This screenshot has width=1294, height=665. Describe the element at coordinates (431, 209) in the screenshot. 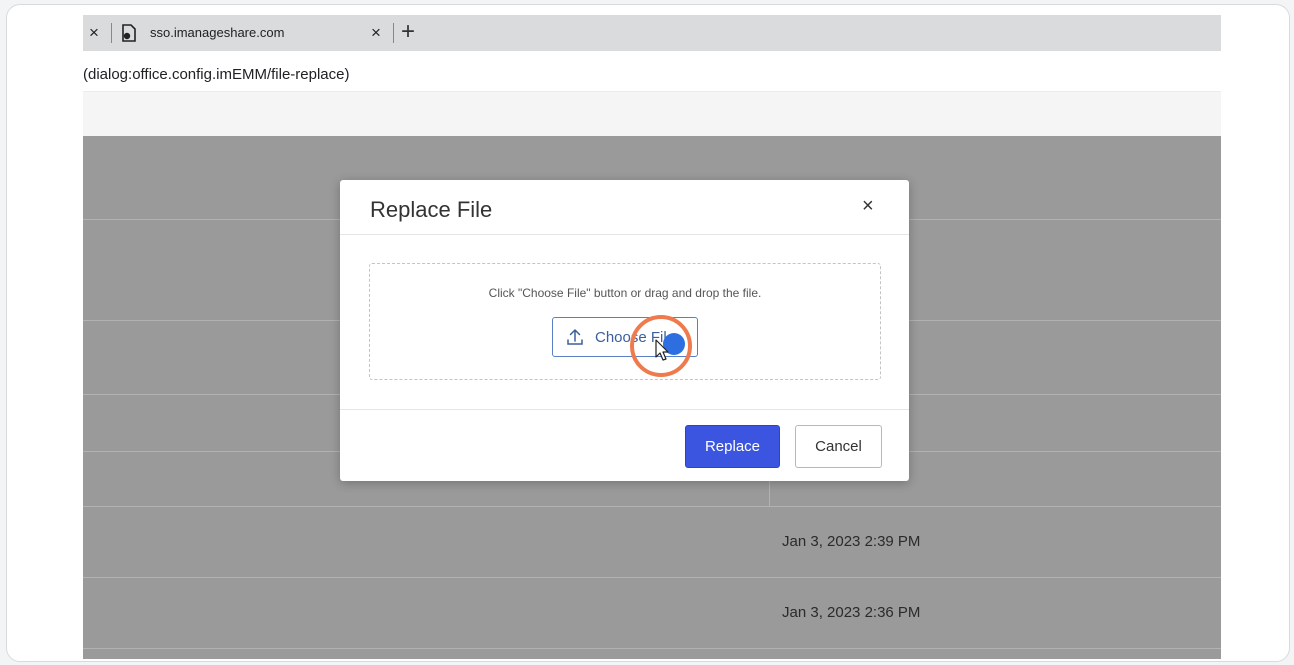

I see `dialog-title: Replace File` at that location.